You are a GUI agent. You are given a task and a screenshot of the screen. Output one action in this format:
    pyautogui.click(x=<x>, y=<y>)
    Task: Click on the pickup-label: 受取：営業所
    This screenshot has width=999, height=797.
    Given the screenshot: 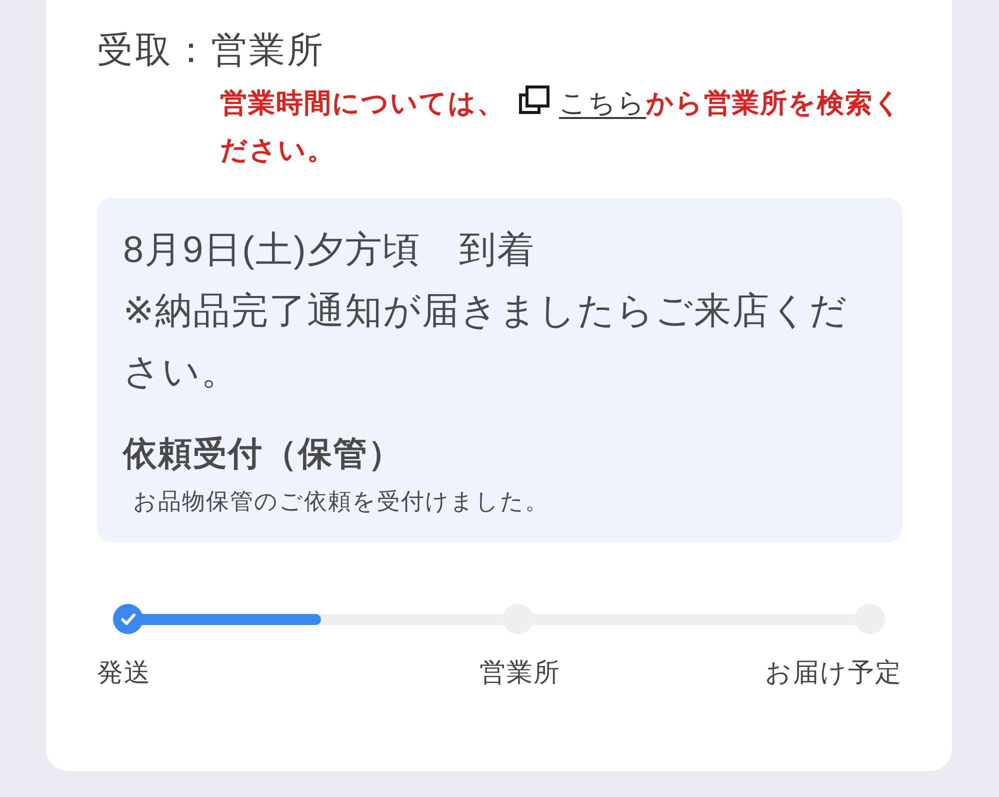 What is the action you would take?
    pyautogui.click(x=211, y=50)
    